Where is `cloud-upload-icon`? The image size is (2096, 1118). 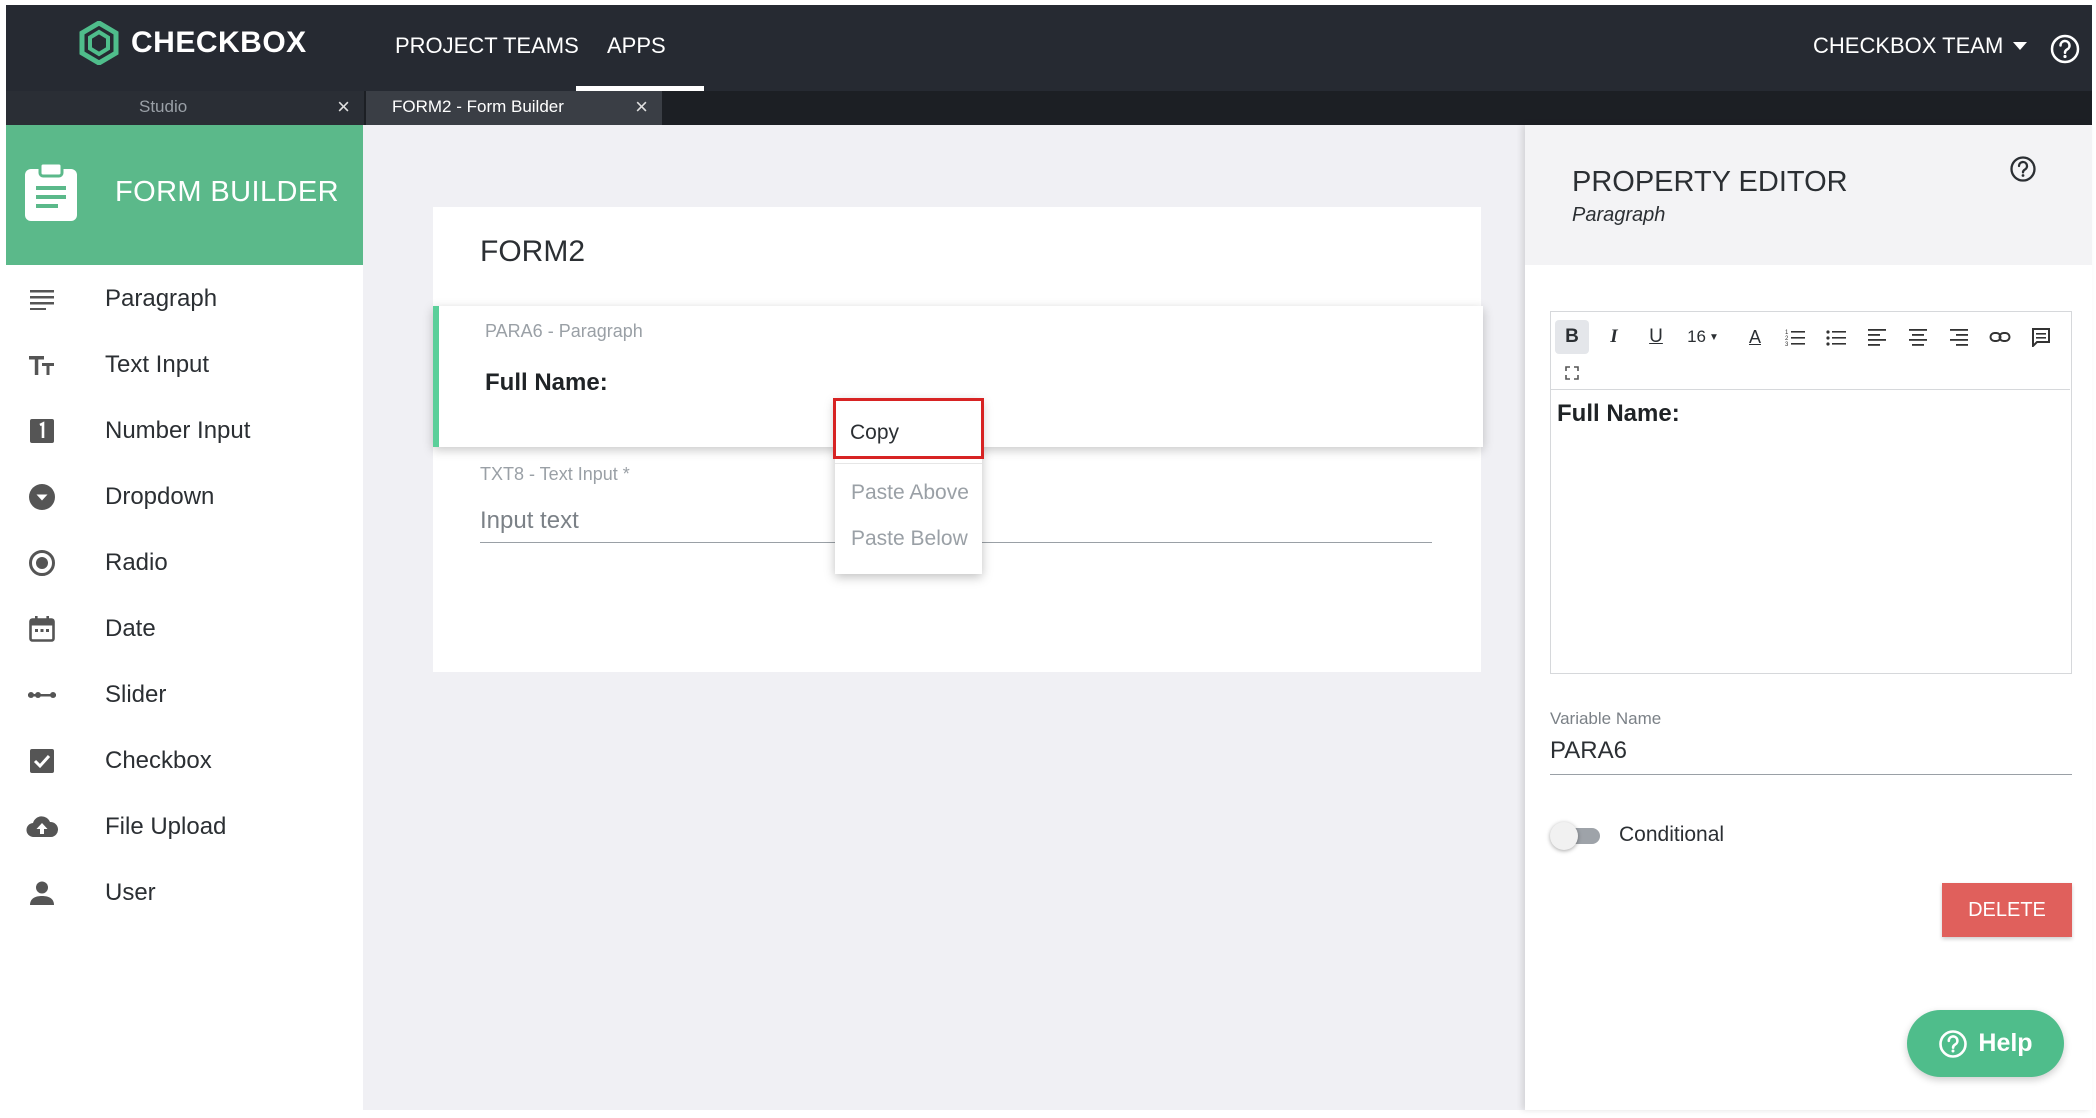
cloud-upload-icon is located at coordinates (42, 827).